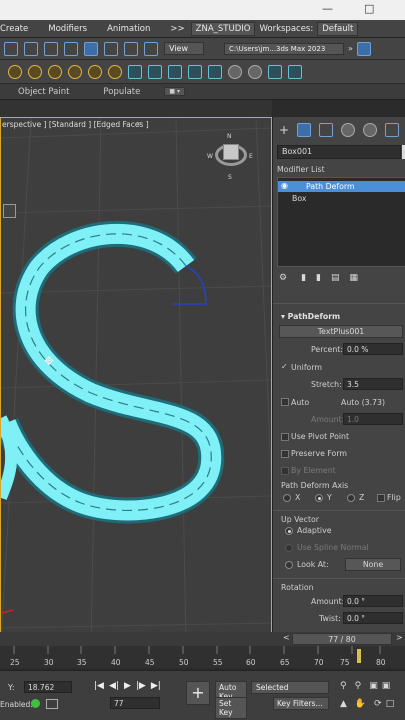  What do you see at coordinates (52, 704) in the screenshot?
I see `grid-toggle-icon` at bounding box center [52, 704].